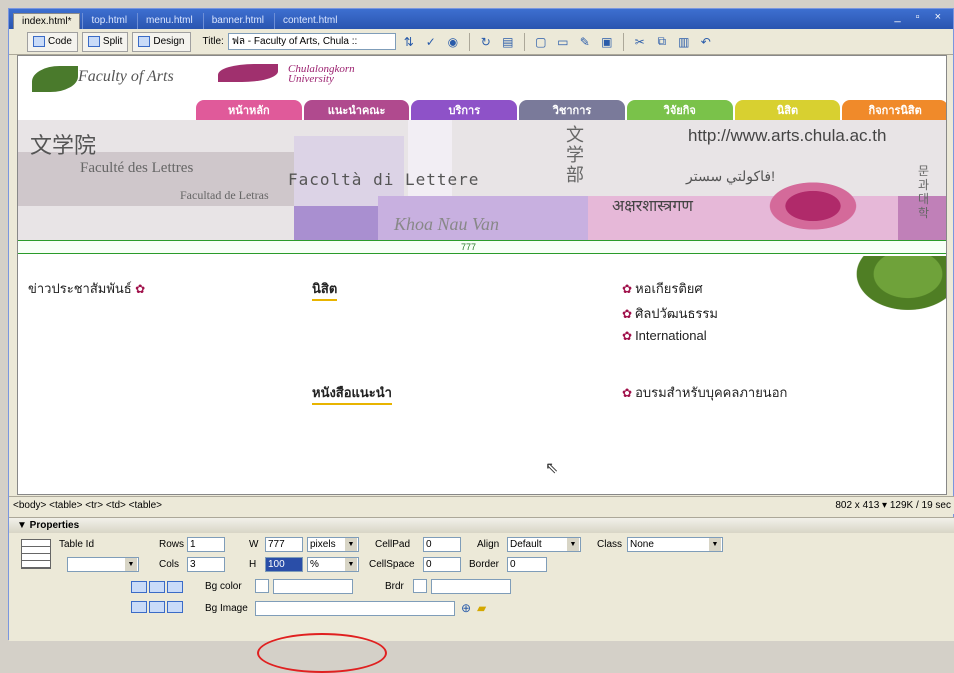 The width and height of the screenshot is (954, 673). Describe the element at coordinates (610, 544) in the screenshot. I see `class-label: Class` at that location.